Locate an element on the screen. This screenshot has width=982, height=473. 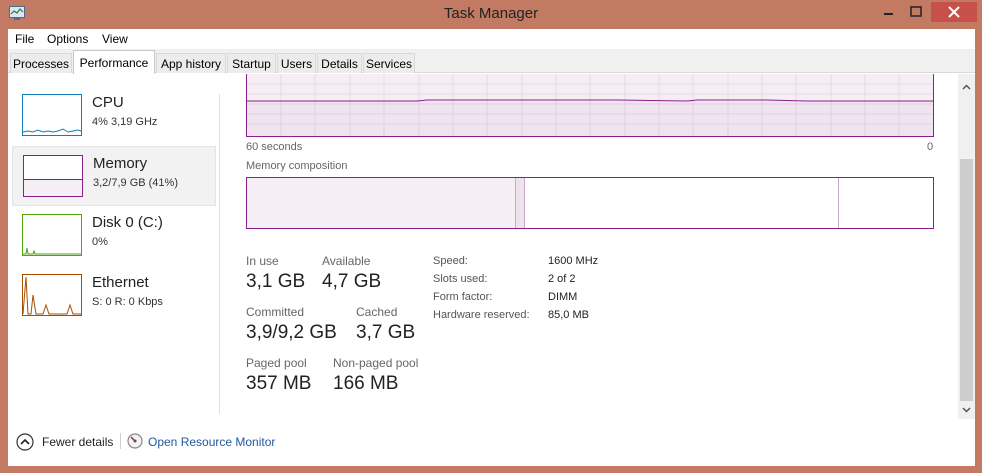
non-paged-pool-label: Non-paged pool is located at coordinates (376, 363).